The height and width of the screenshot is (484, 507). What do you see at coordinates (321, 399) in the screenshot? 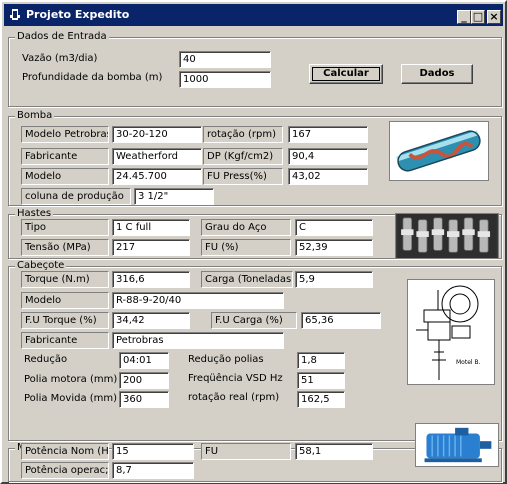
I see `rotacao-real-field: 162,5` at bounding box center [321, 399].